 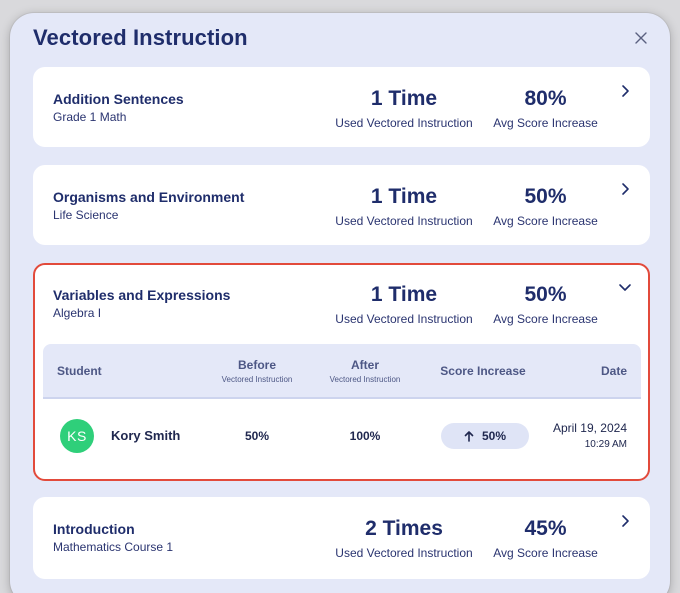 What do you see at coordinates (365, 436) in the screenshot?
I see `after-score: 100%` at bounding box center [365, 436].